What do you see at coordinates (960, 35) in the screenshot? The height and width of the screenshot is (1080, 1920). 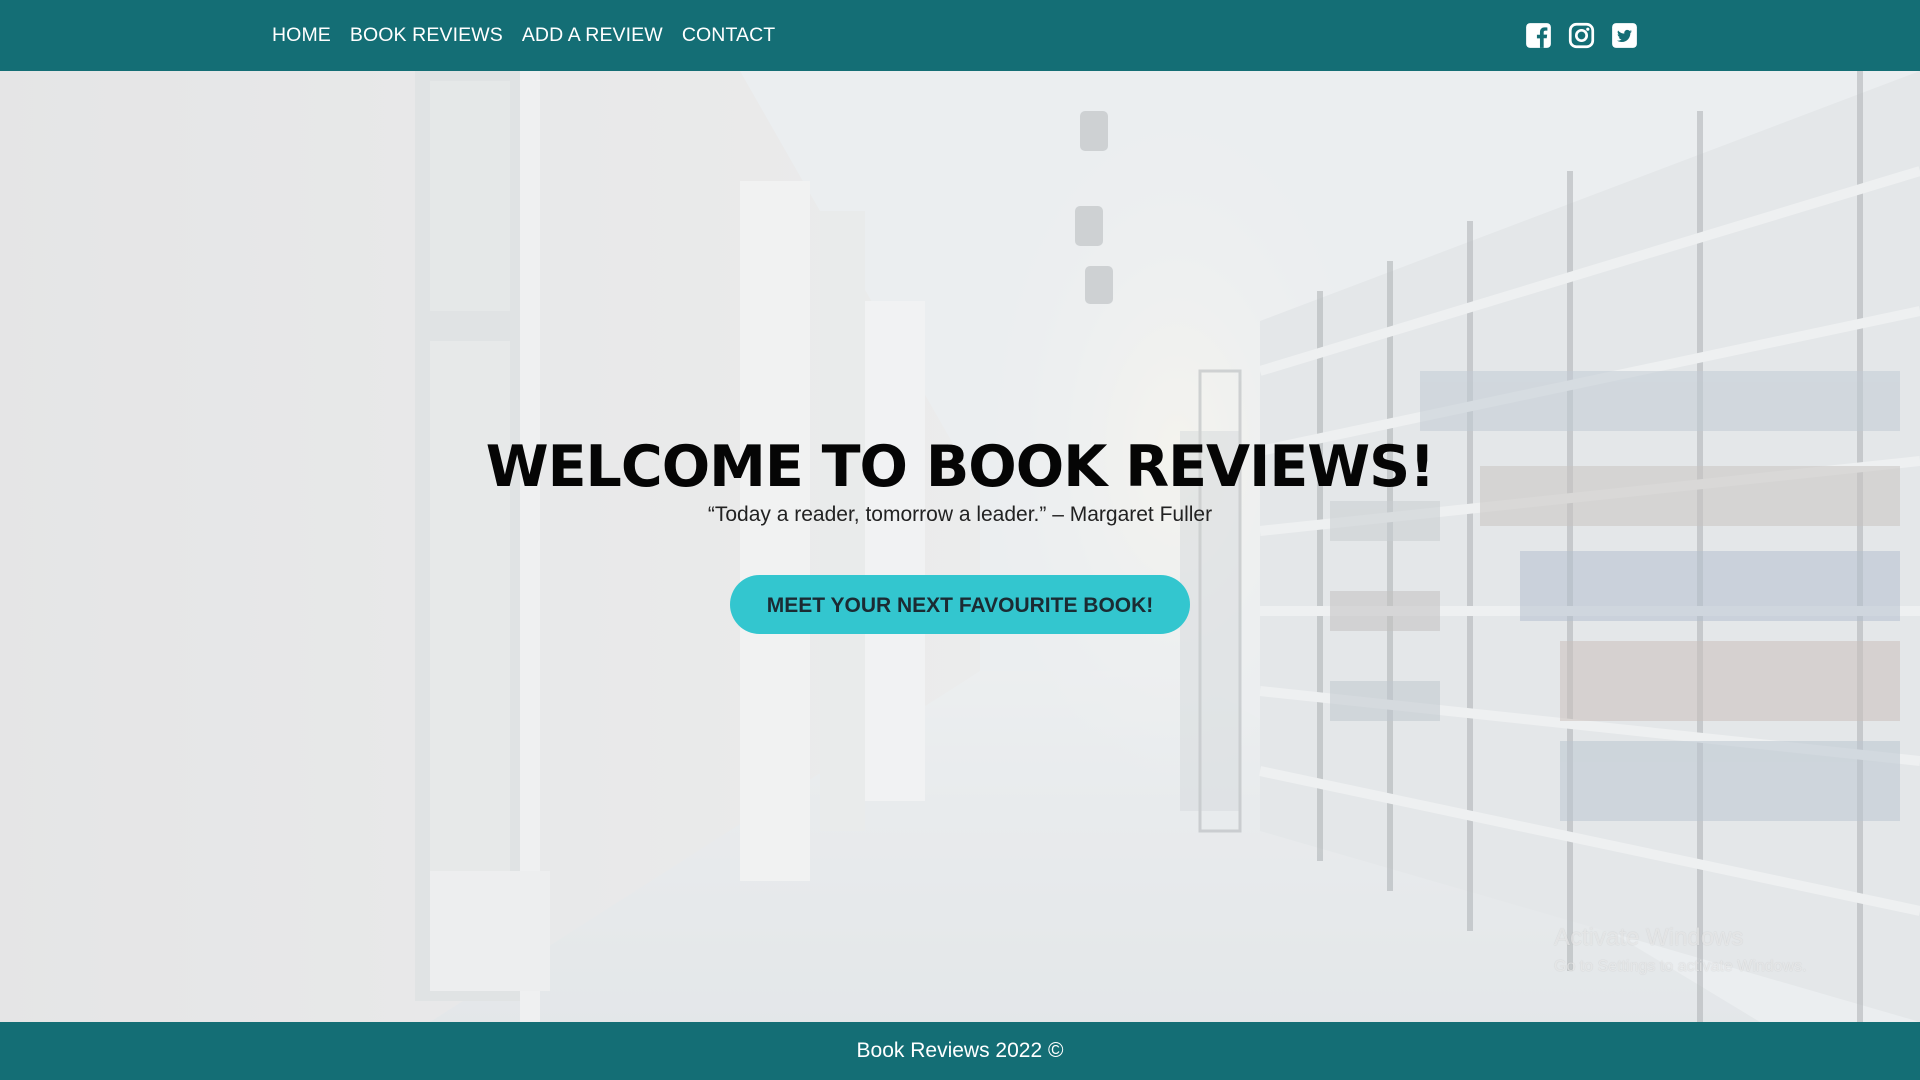 I see `top-navbar: HOME BOOK REVIEWS ADD A REVIEW CONTACT` at bounding box center [960, 35].